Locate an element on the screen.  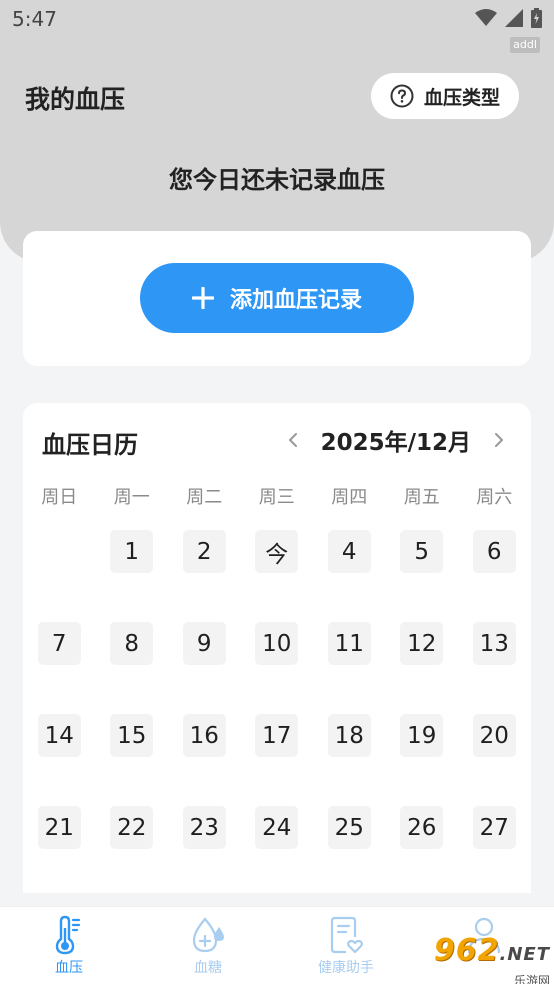
thermometer-icon is located at coordinates (68, 935).